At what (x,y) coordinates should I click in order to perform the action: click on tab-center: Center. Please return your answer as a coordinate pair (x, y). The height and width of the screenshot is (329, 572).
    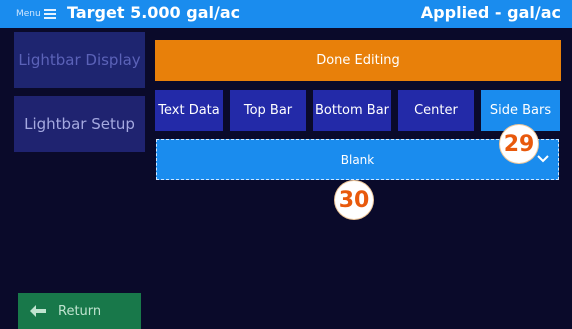
    Looking at the image, I should click on (436, 110).